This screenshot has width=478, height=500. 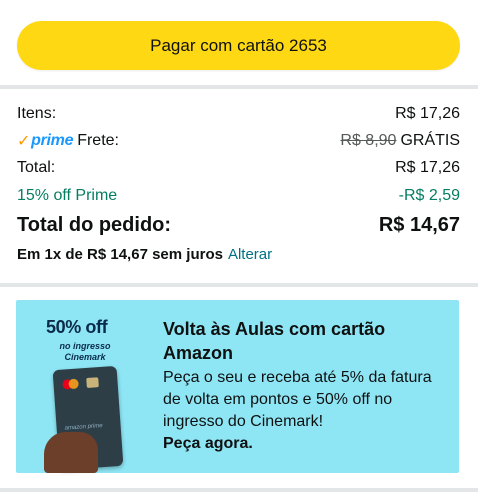 I want to click on total-row: Total: R$ 17,26, so click(x=238, y=168).